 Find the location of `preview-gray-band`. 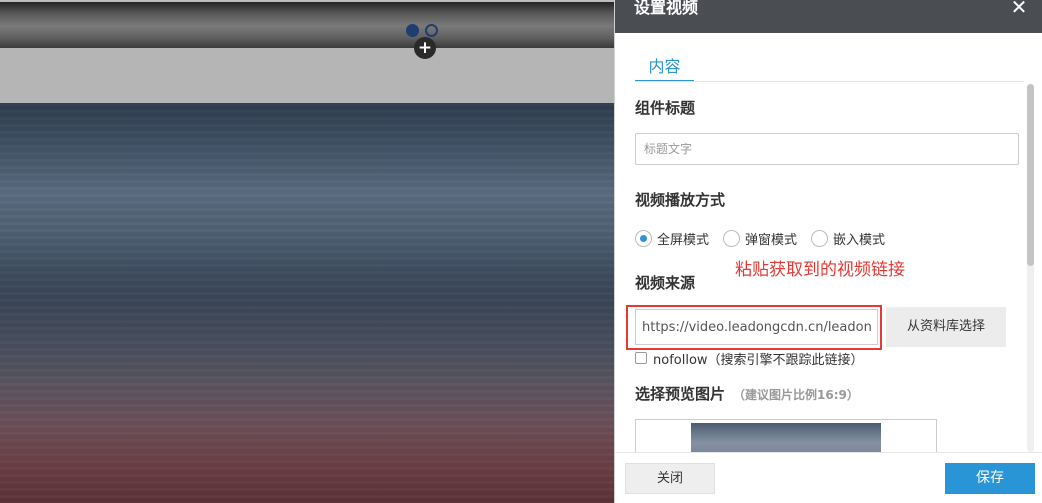

preview-gray-band is located at coordinates (307, 75).